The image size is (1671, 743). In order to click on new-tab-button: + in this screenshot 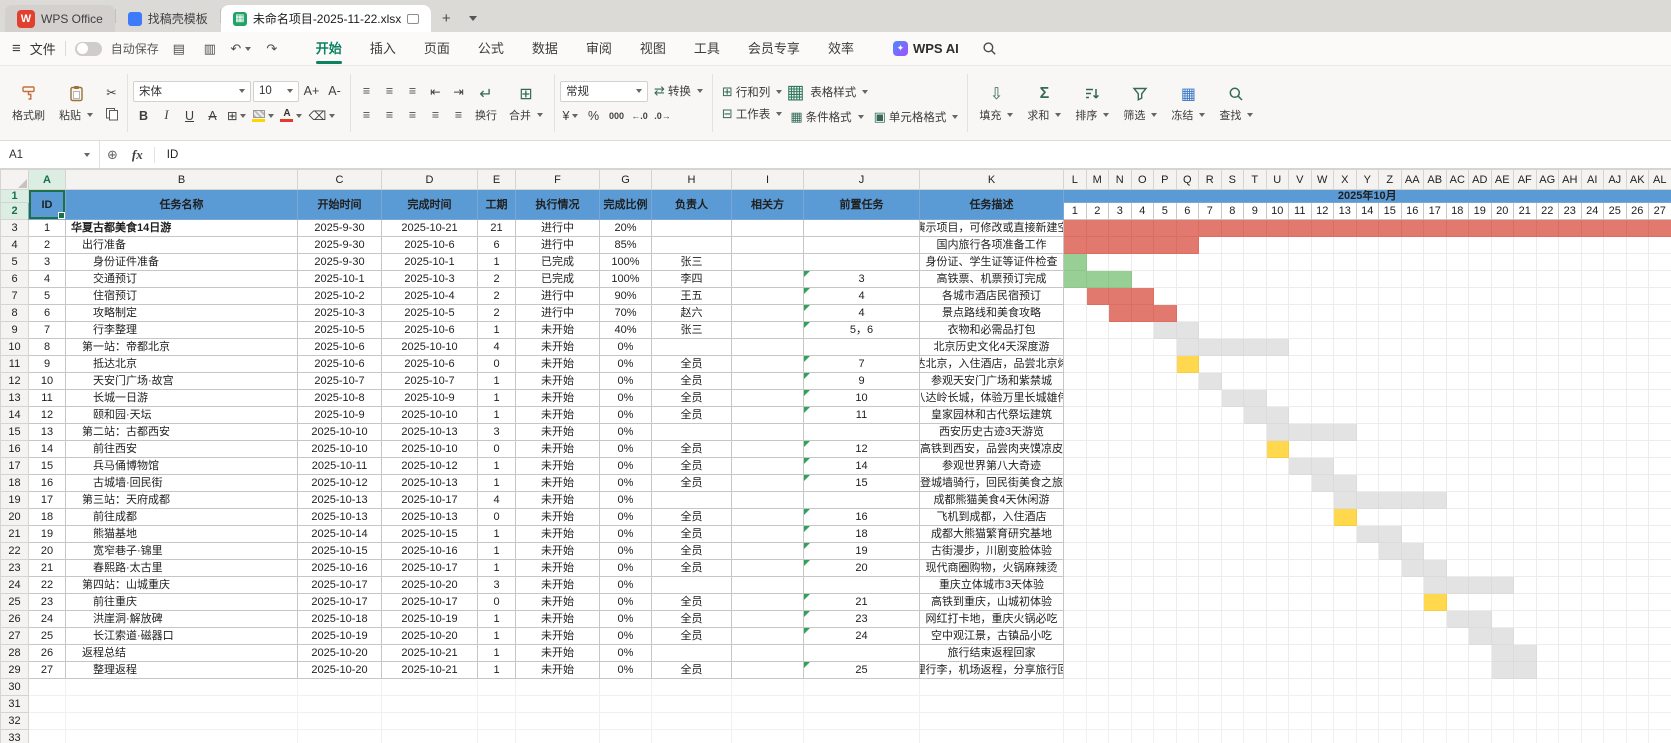, I will do `click(446, 18)`.